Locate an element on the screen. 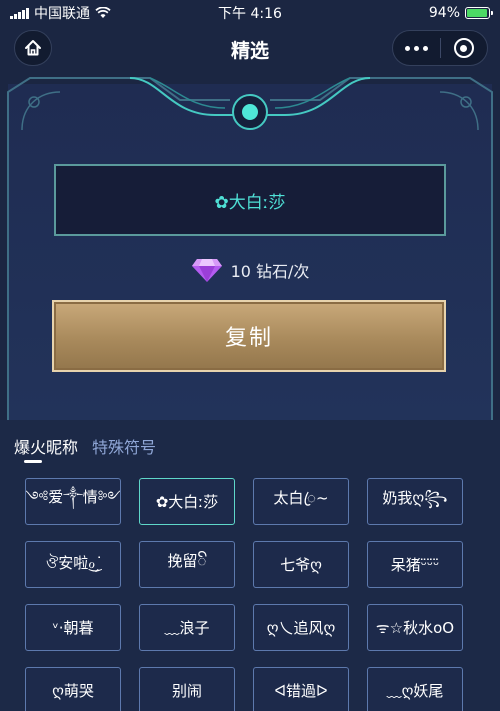 The image size is (500, 711). battery-fill is located at coordinates (477, 13).